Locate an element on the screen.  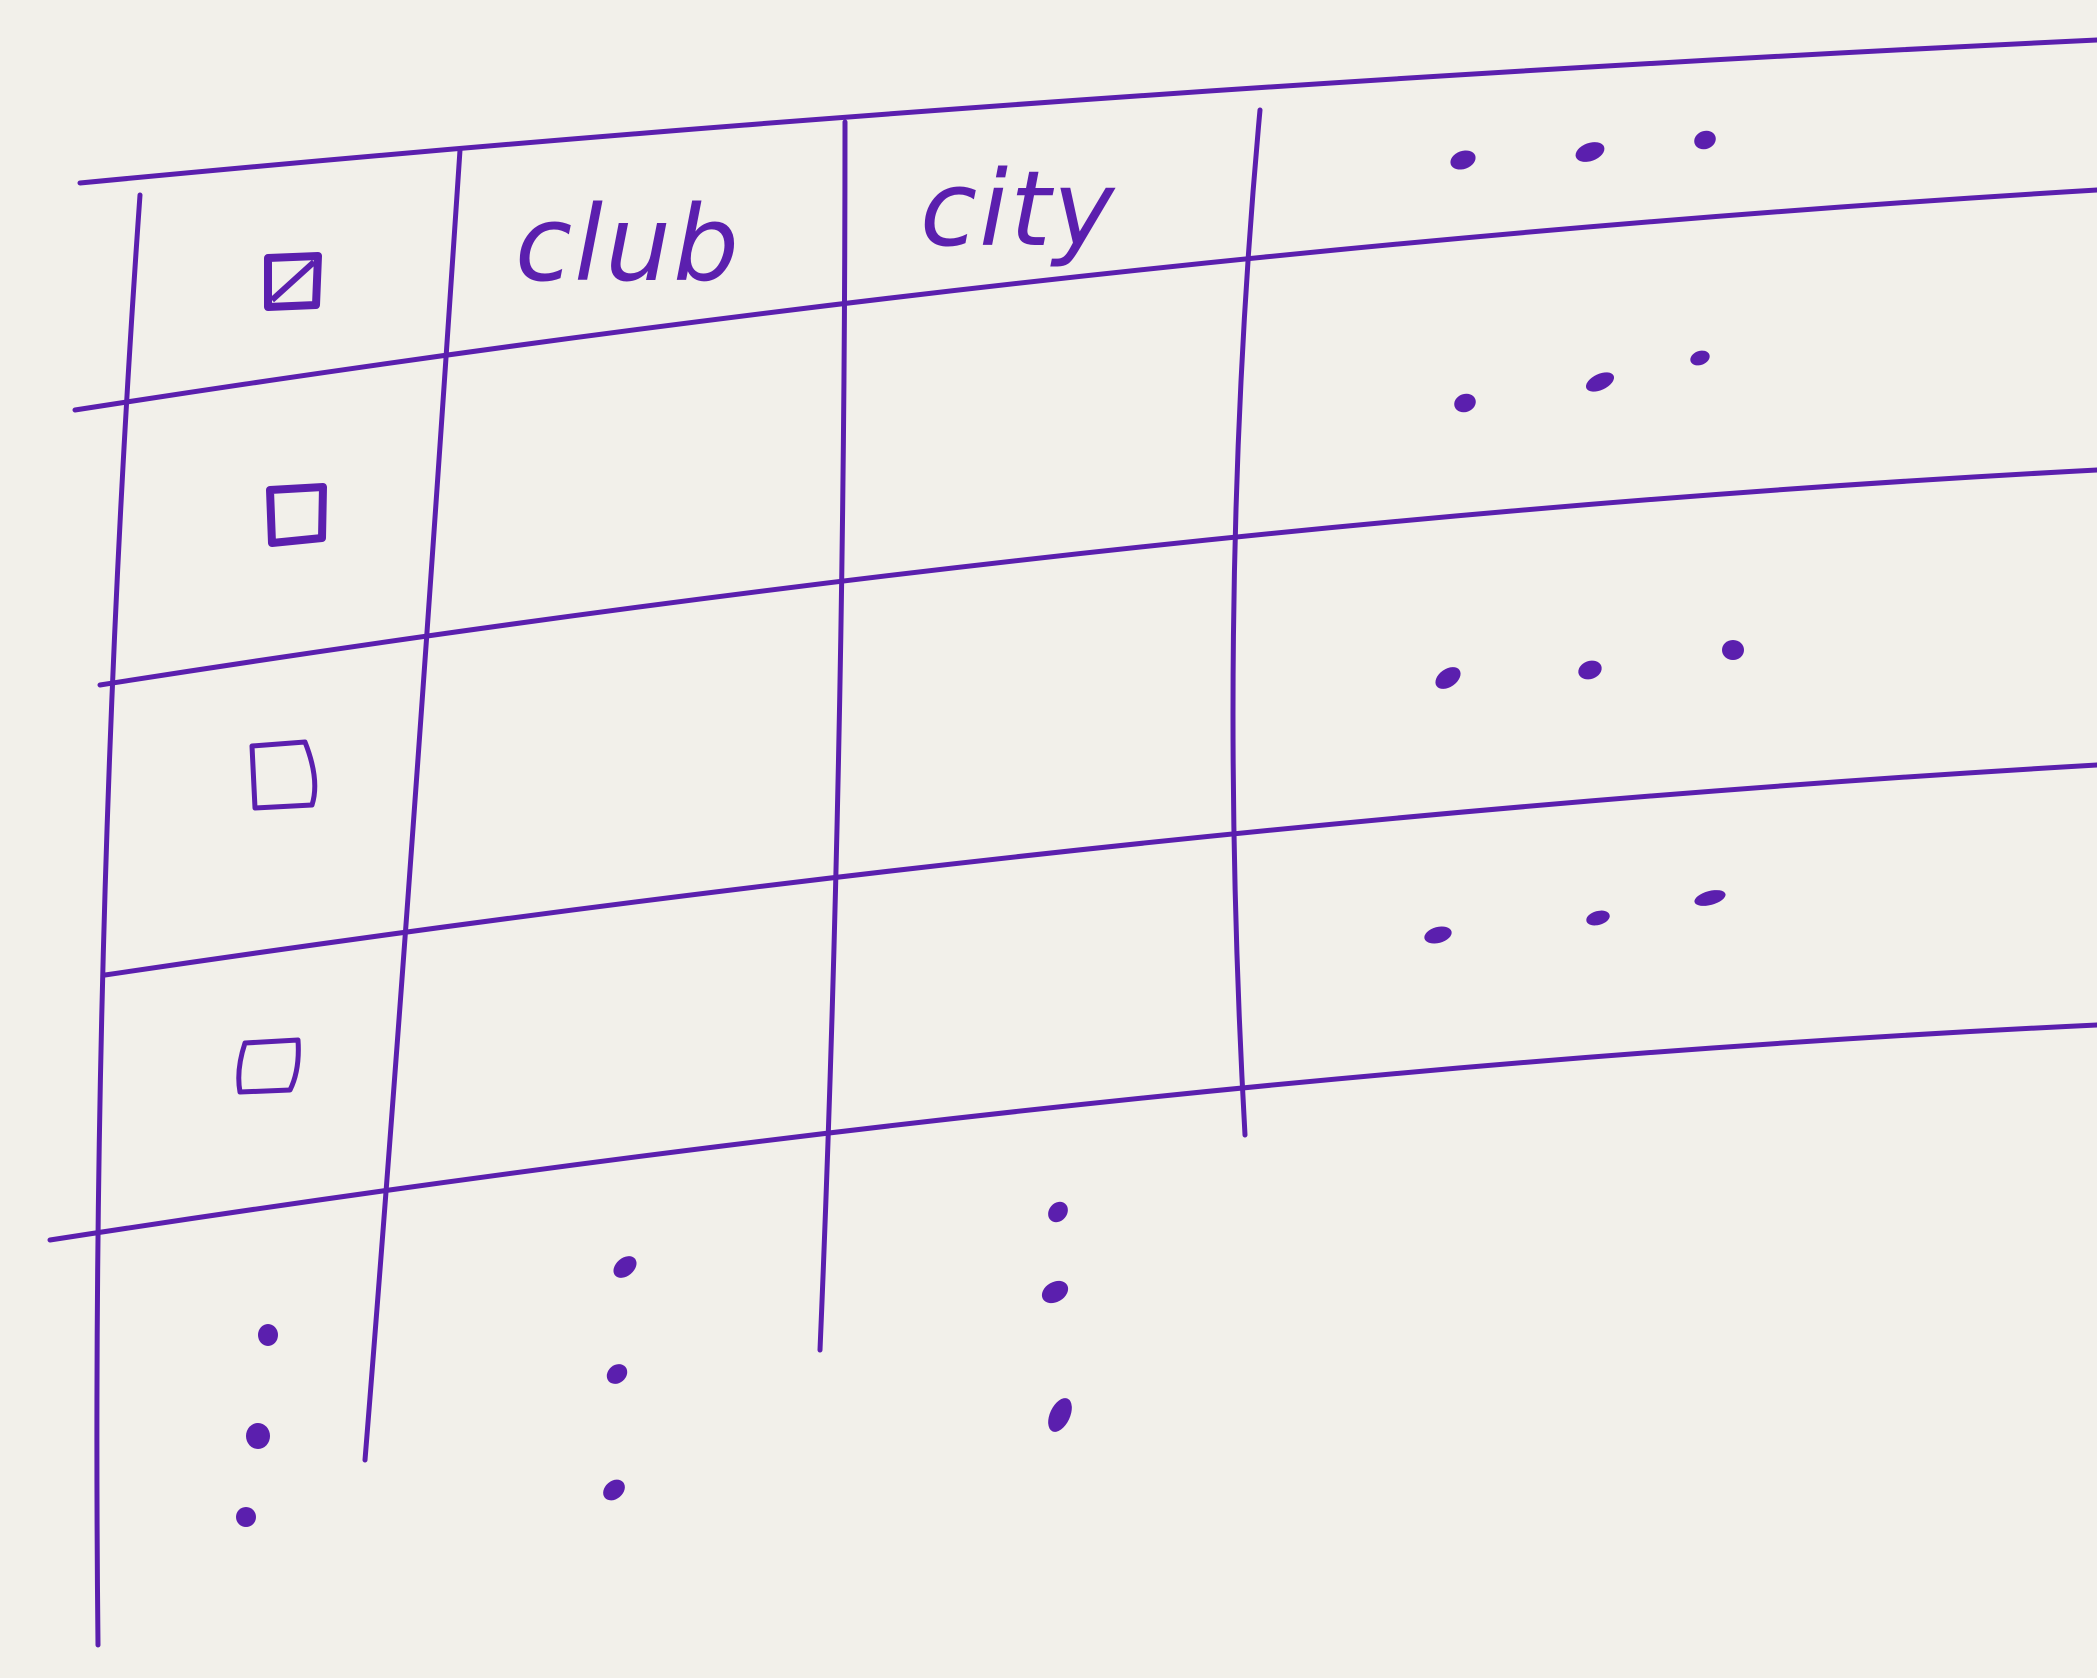
row-3-checkbox is located at coordinates (268, 1066).